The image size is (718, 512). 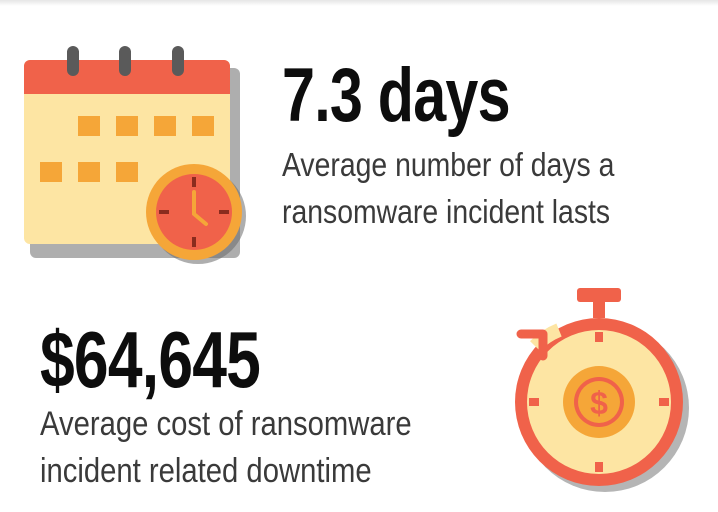 What do you see at coordinates (446, 211) in the screenshot?
I see `stat-description-days-line2: ransomware incident lasts` at bounding box center [446, 211].